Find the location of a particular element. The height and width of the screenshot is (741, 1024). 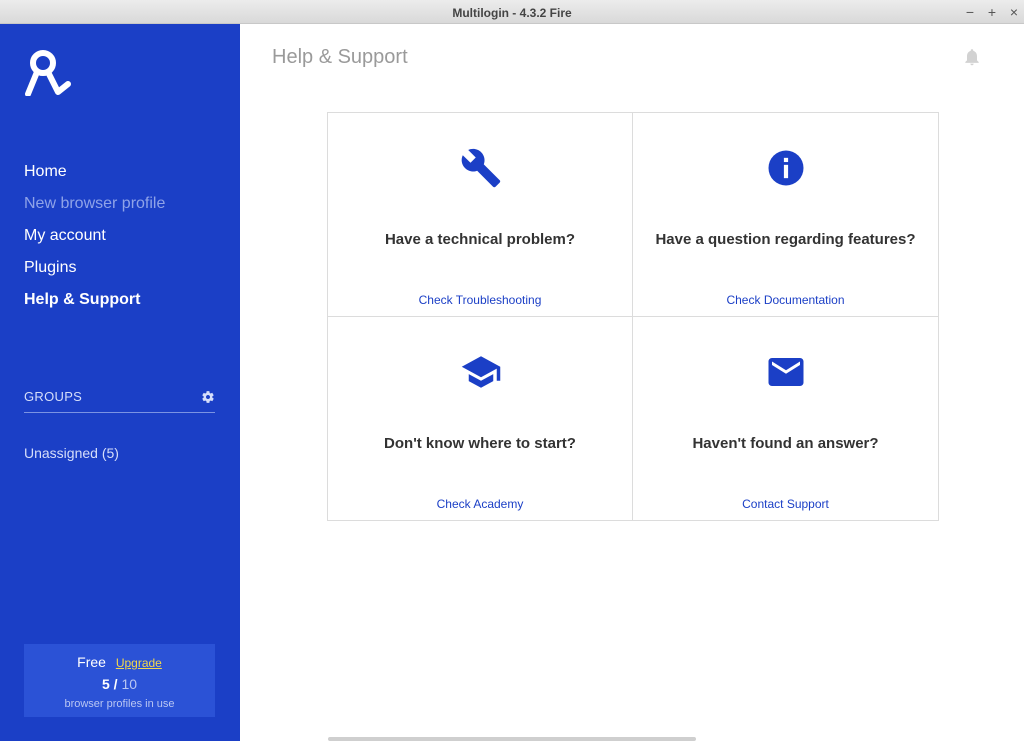

groups-title: GROUPS is located at coordinates (53, 396).